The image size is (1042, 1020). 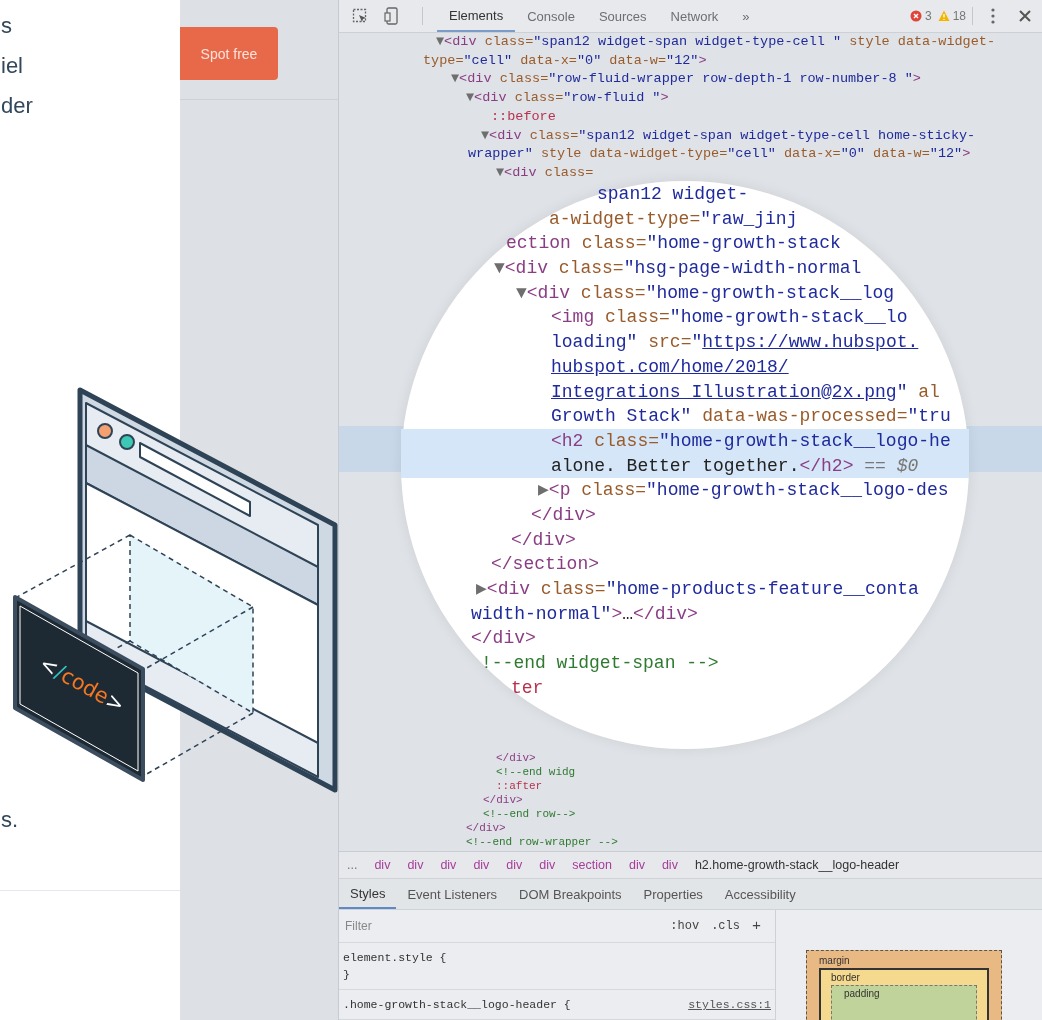 What do you see at coordinates (551, 16) in the screenshot?
I see `devtools-tab: Console` at bounding box center [551, 16].